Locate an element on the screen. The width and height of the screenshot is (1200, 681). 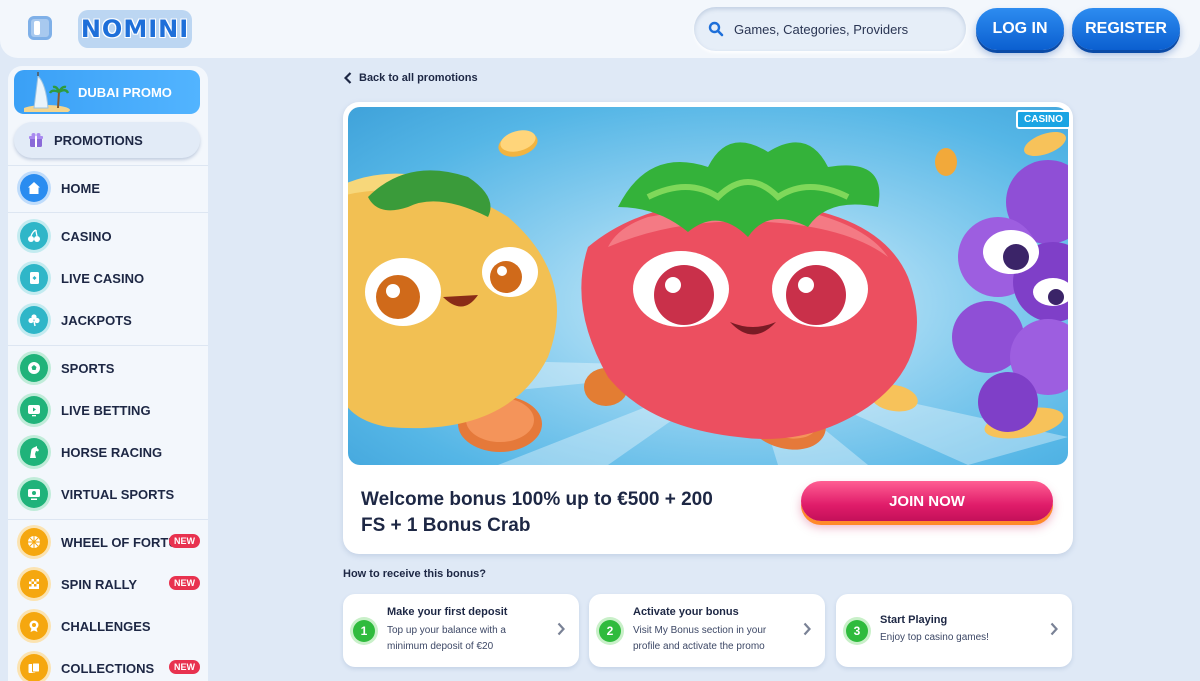
sidebar-item-casino: CASINO is located at coordinates (110, 236).